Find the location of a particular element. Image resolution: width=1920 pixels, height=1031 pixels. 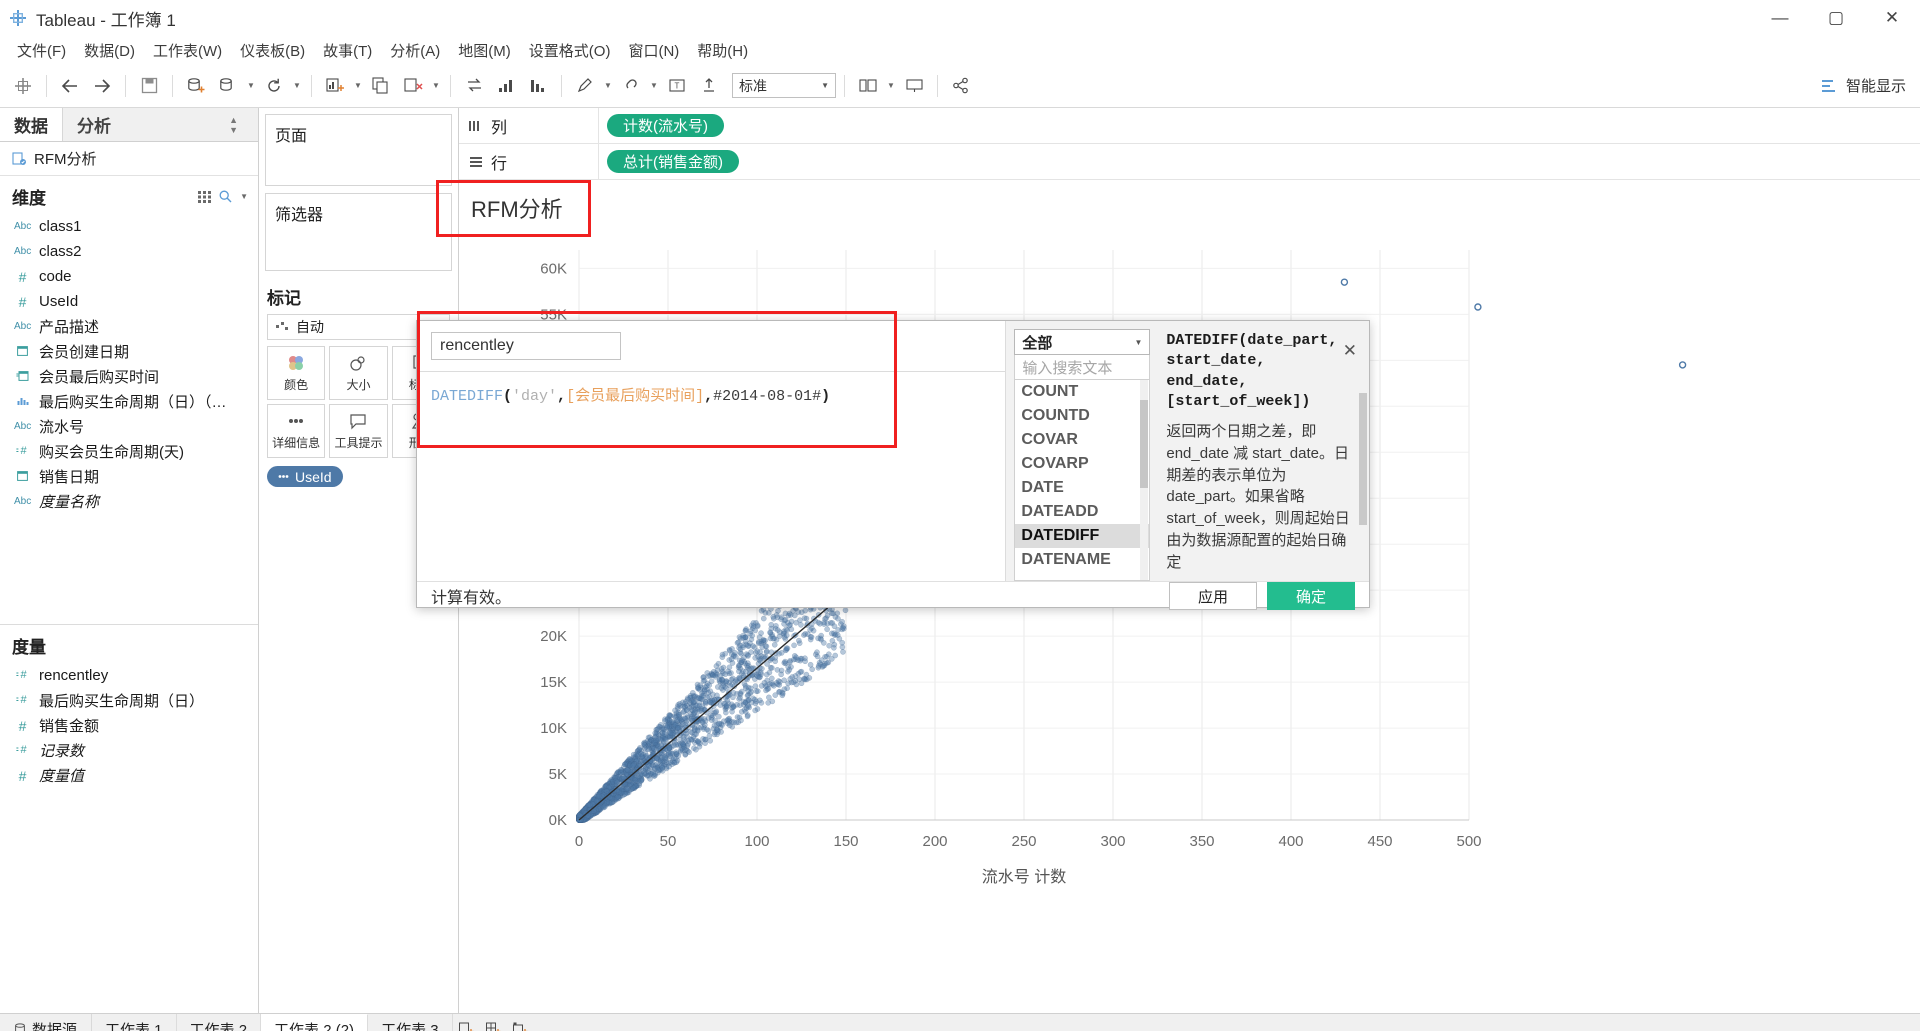

measure-item: # 销售金额 is located at coordinates (129, 725).